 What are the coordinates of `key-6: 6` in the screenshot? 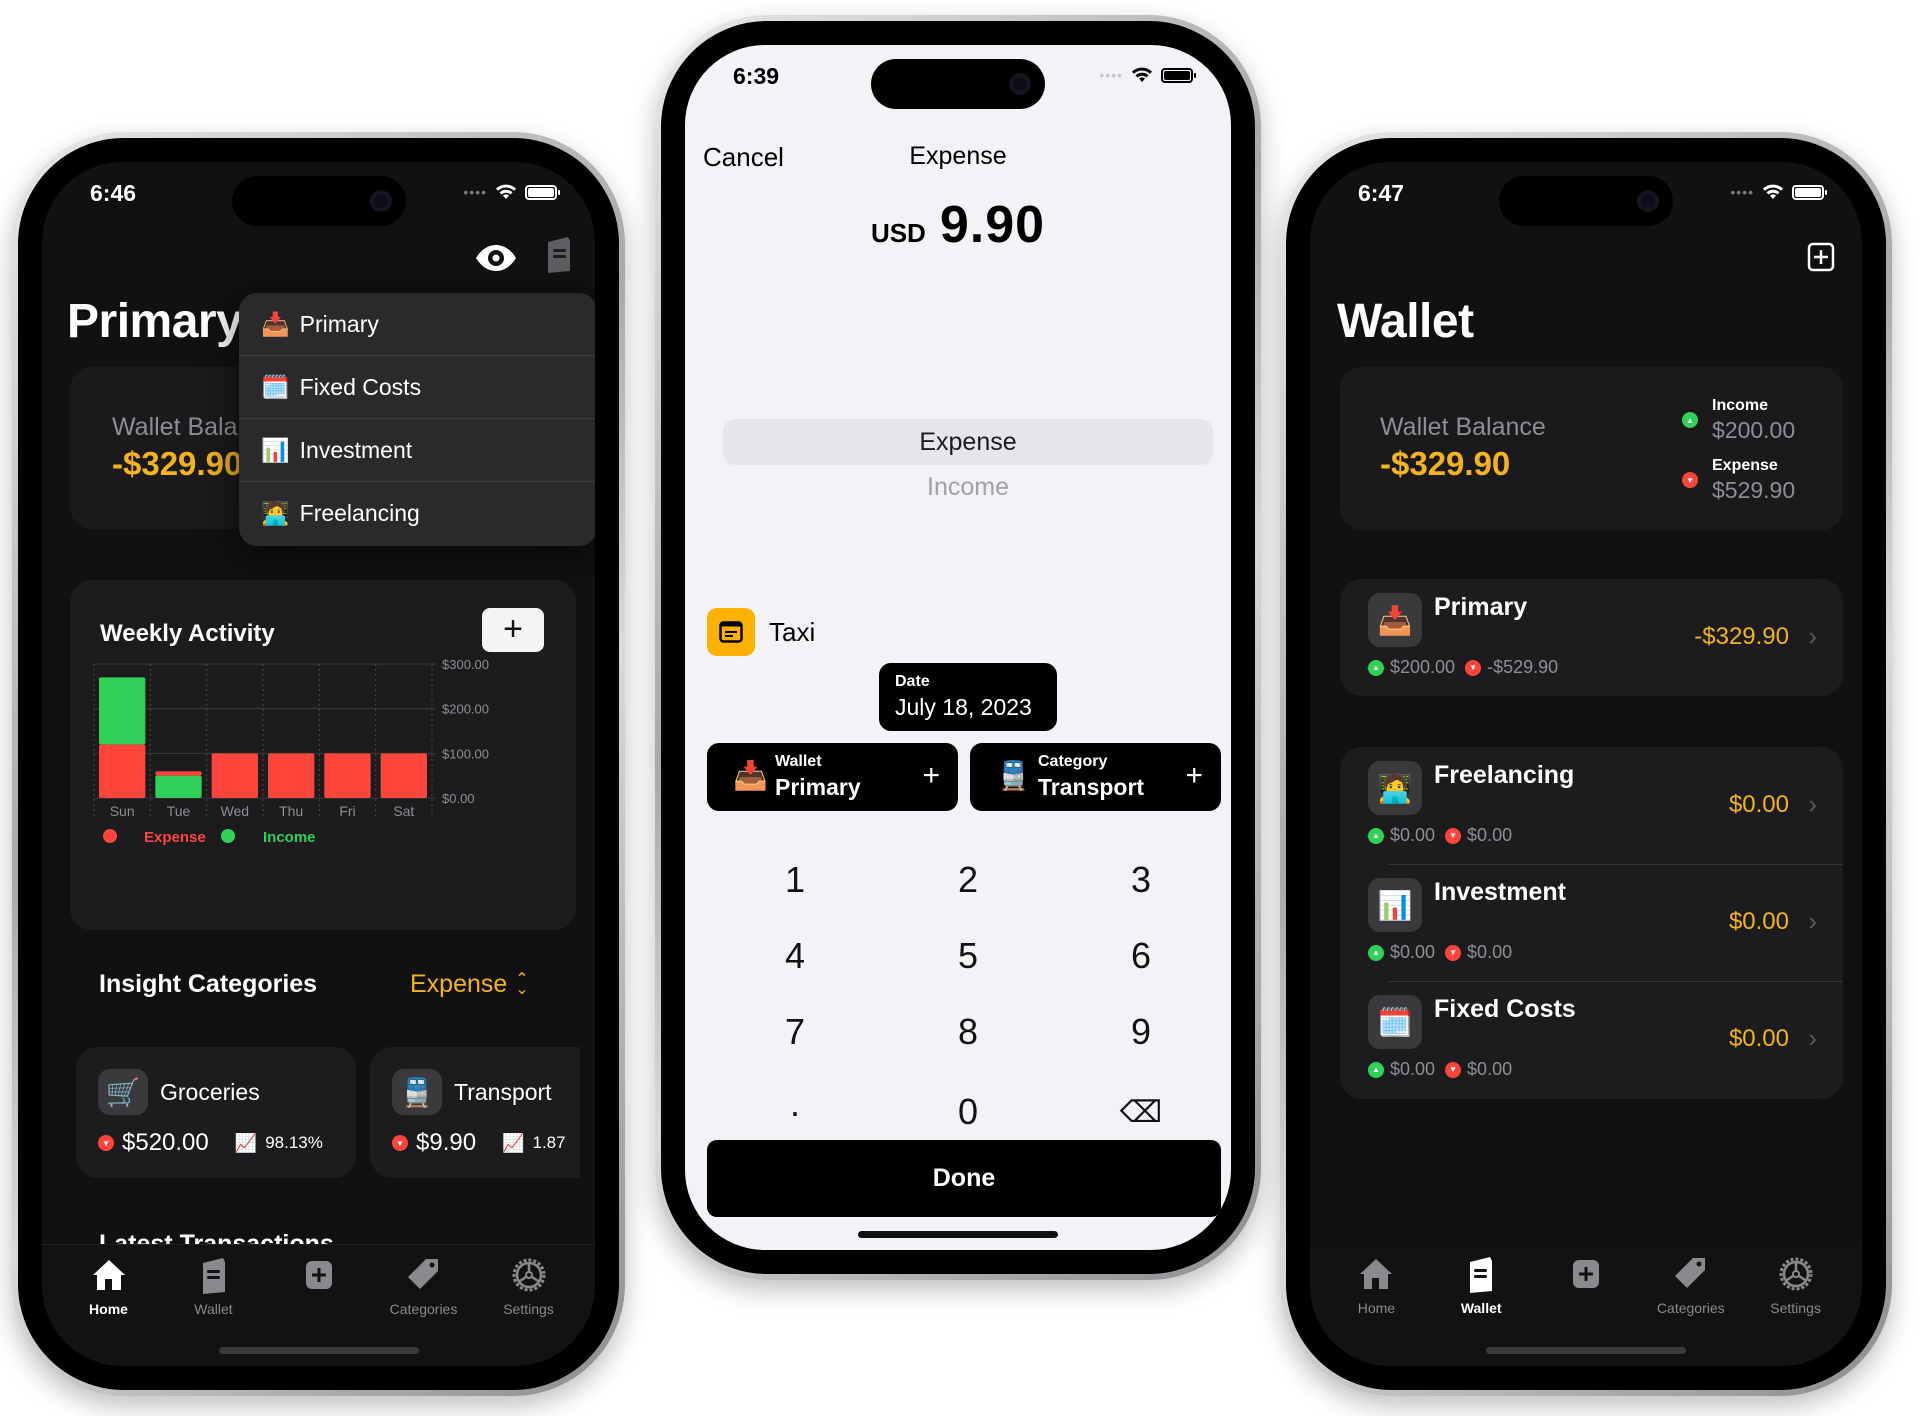 It's located at (1141, 956).